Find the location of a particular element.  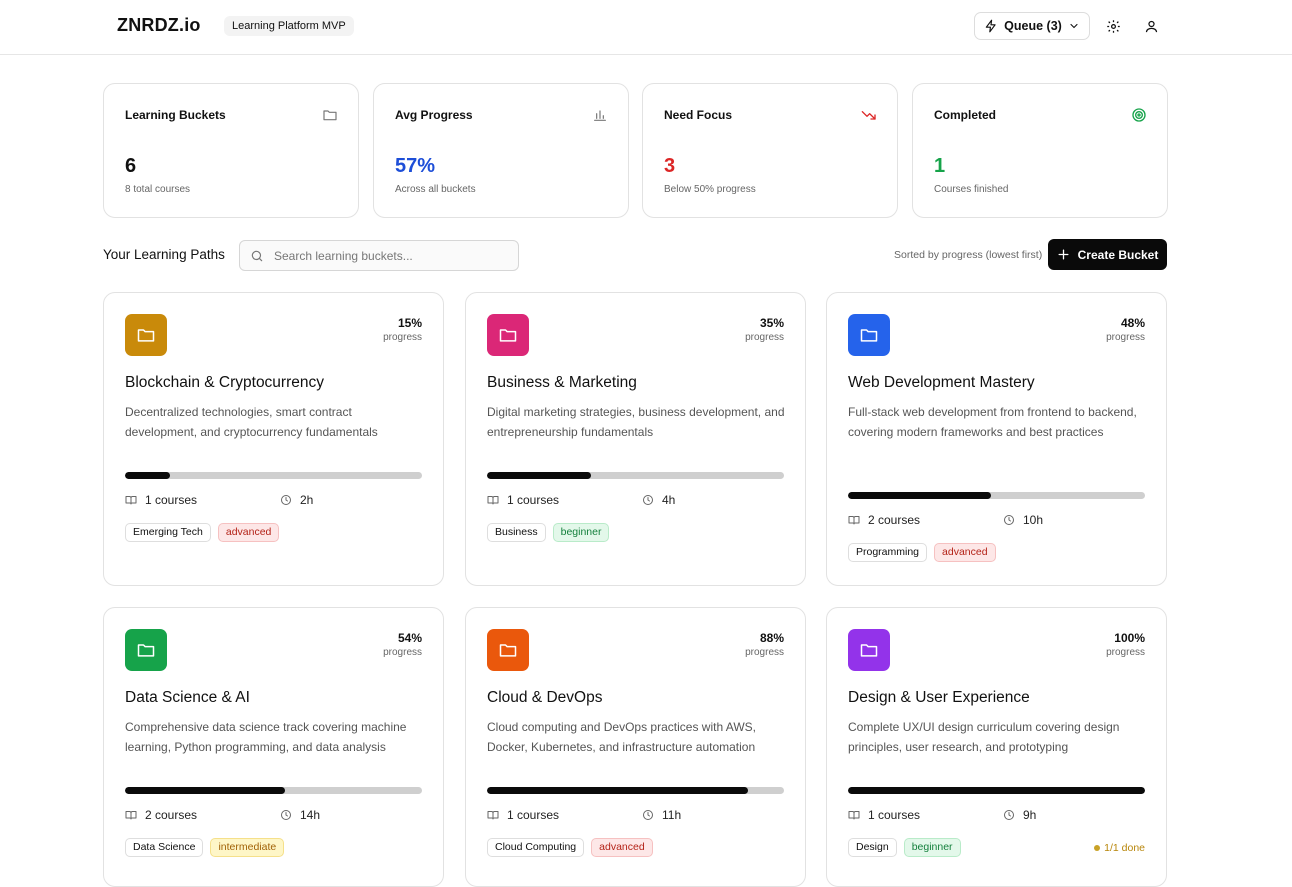

bucket-progress-percent: 100% is located at coordinates (1129, 638).